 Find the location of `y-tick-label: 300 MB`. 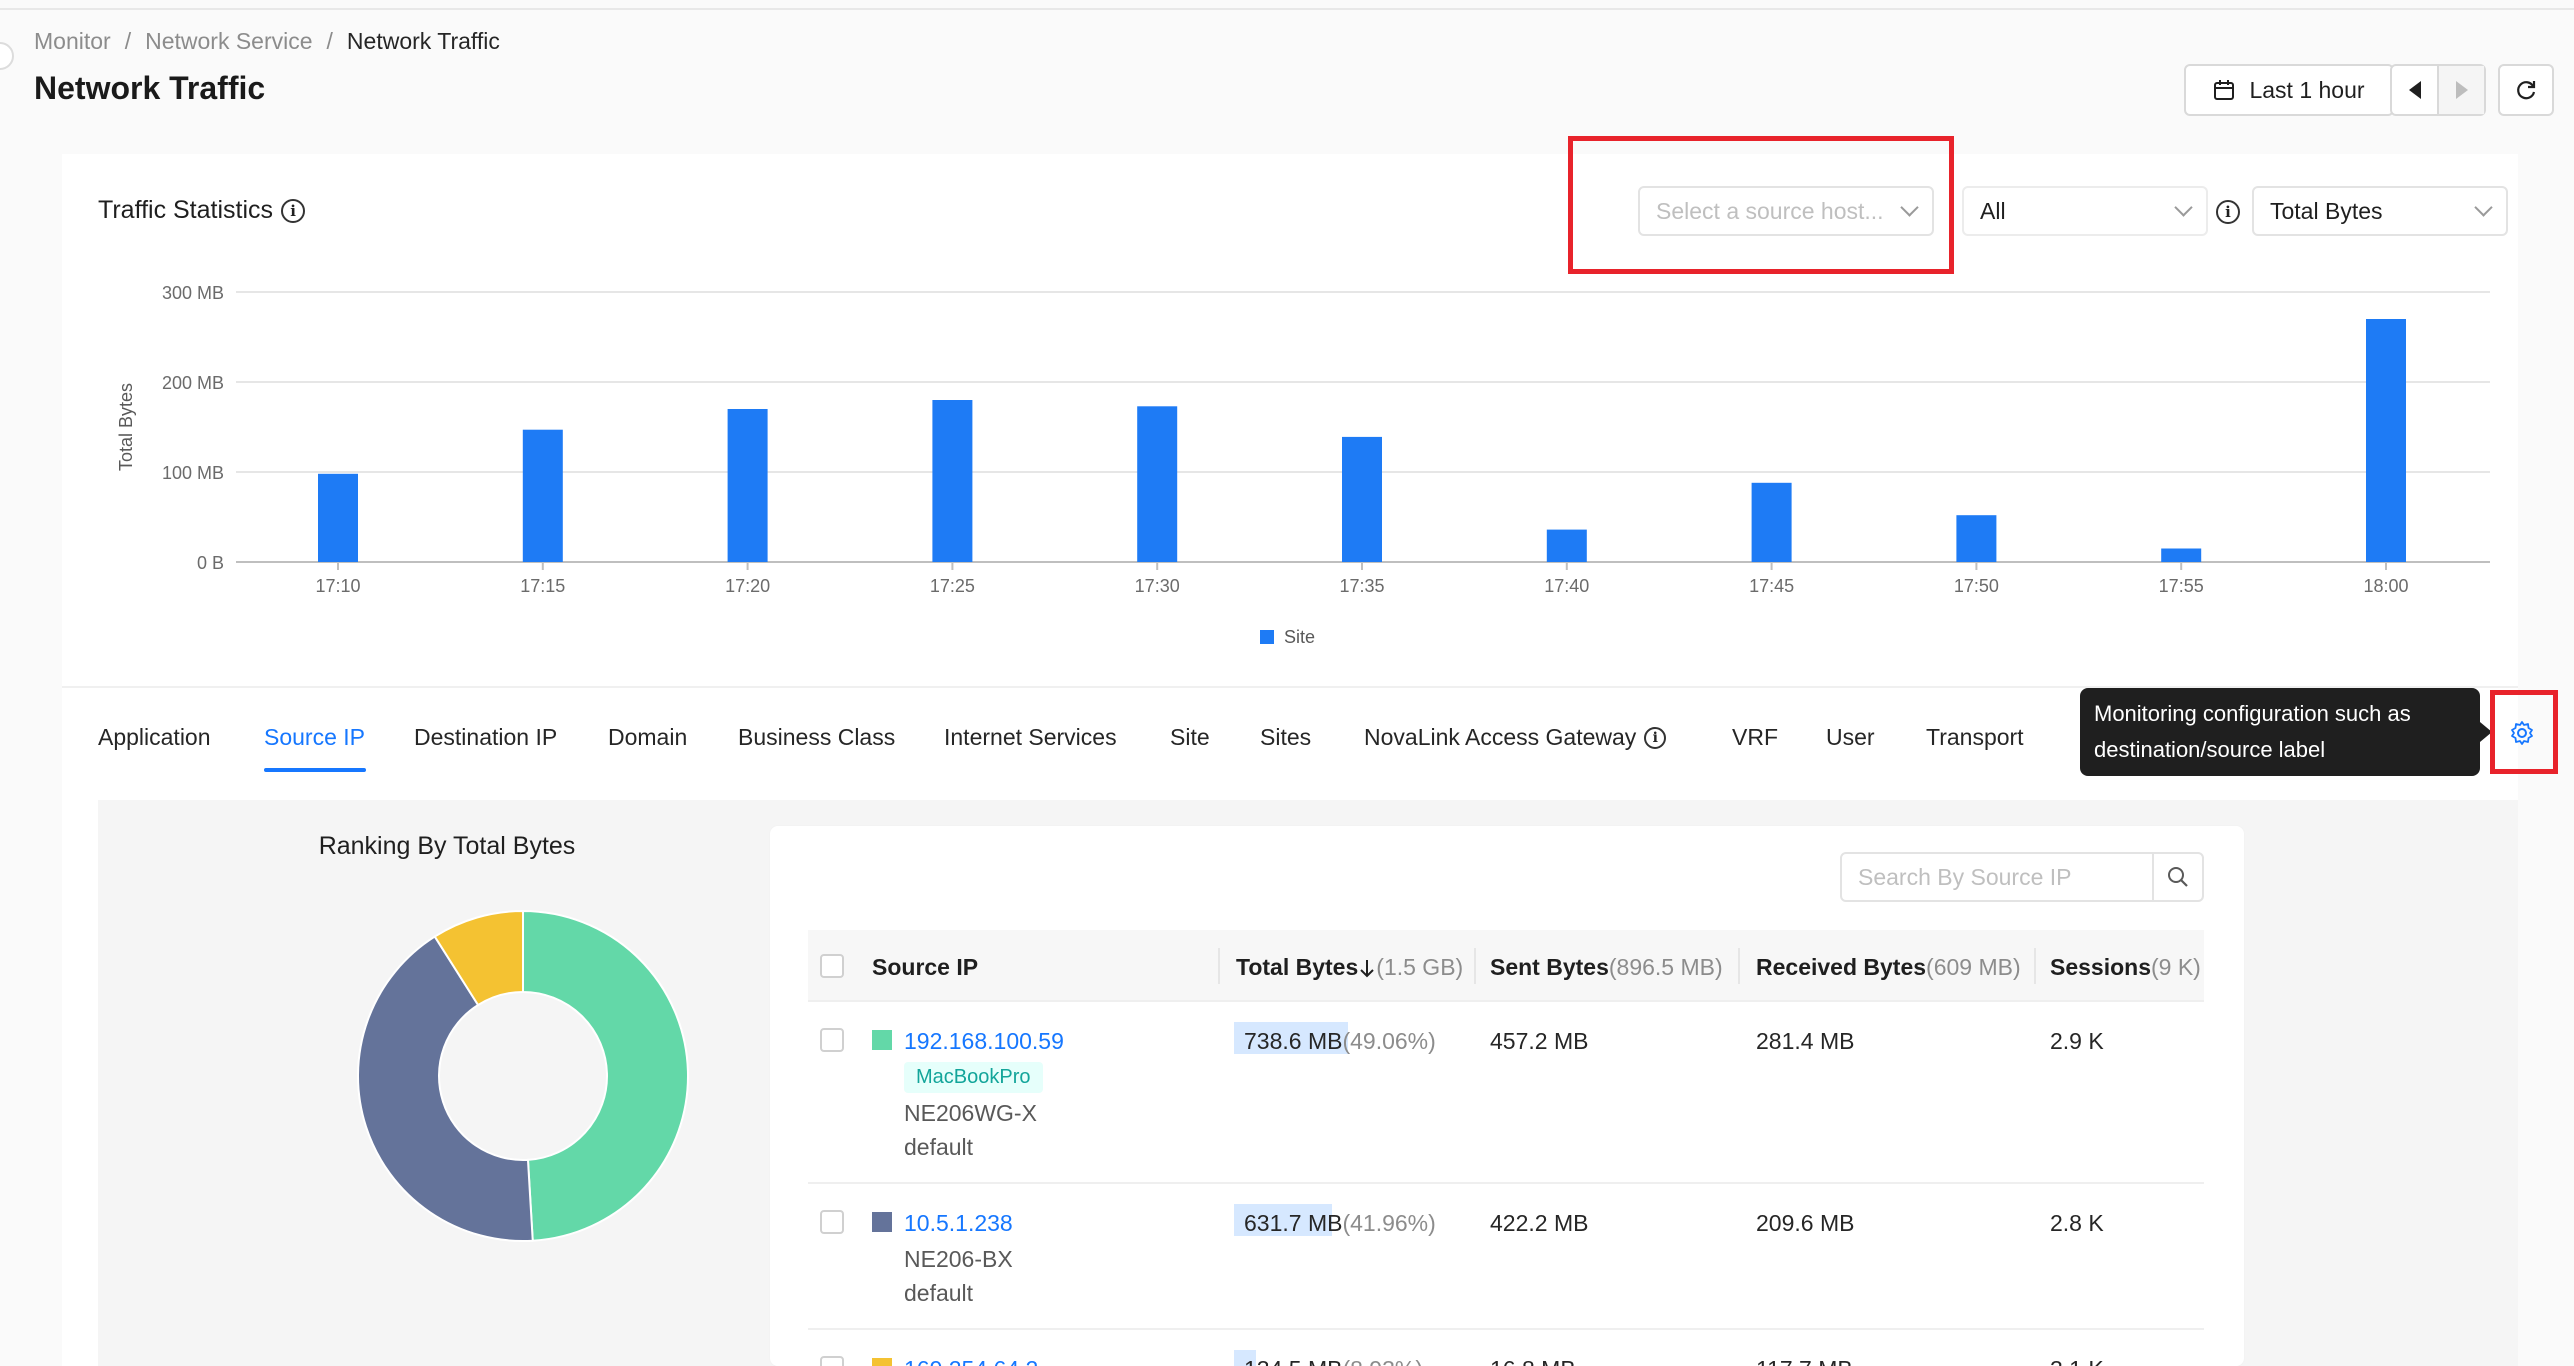

y-tick-label: 300 MB is located at coordinates (193, 293).